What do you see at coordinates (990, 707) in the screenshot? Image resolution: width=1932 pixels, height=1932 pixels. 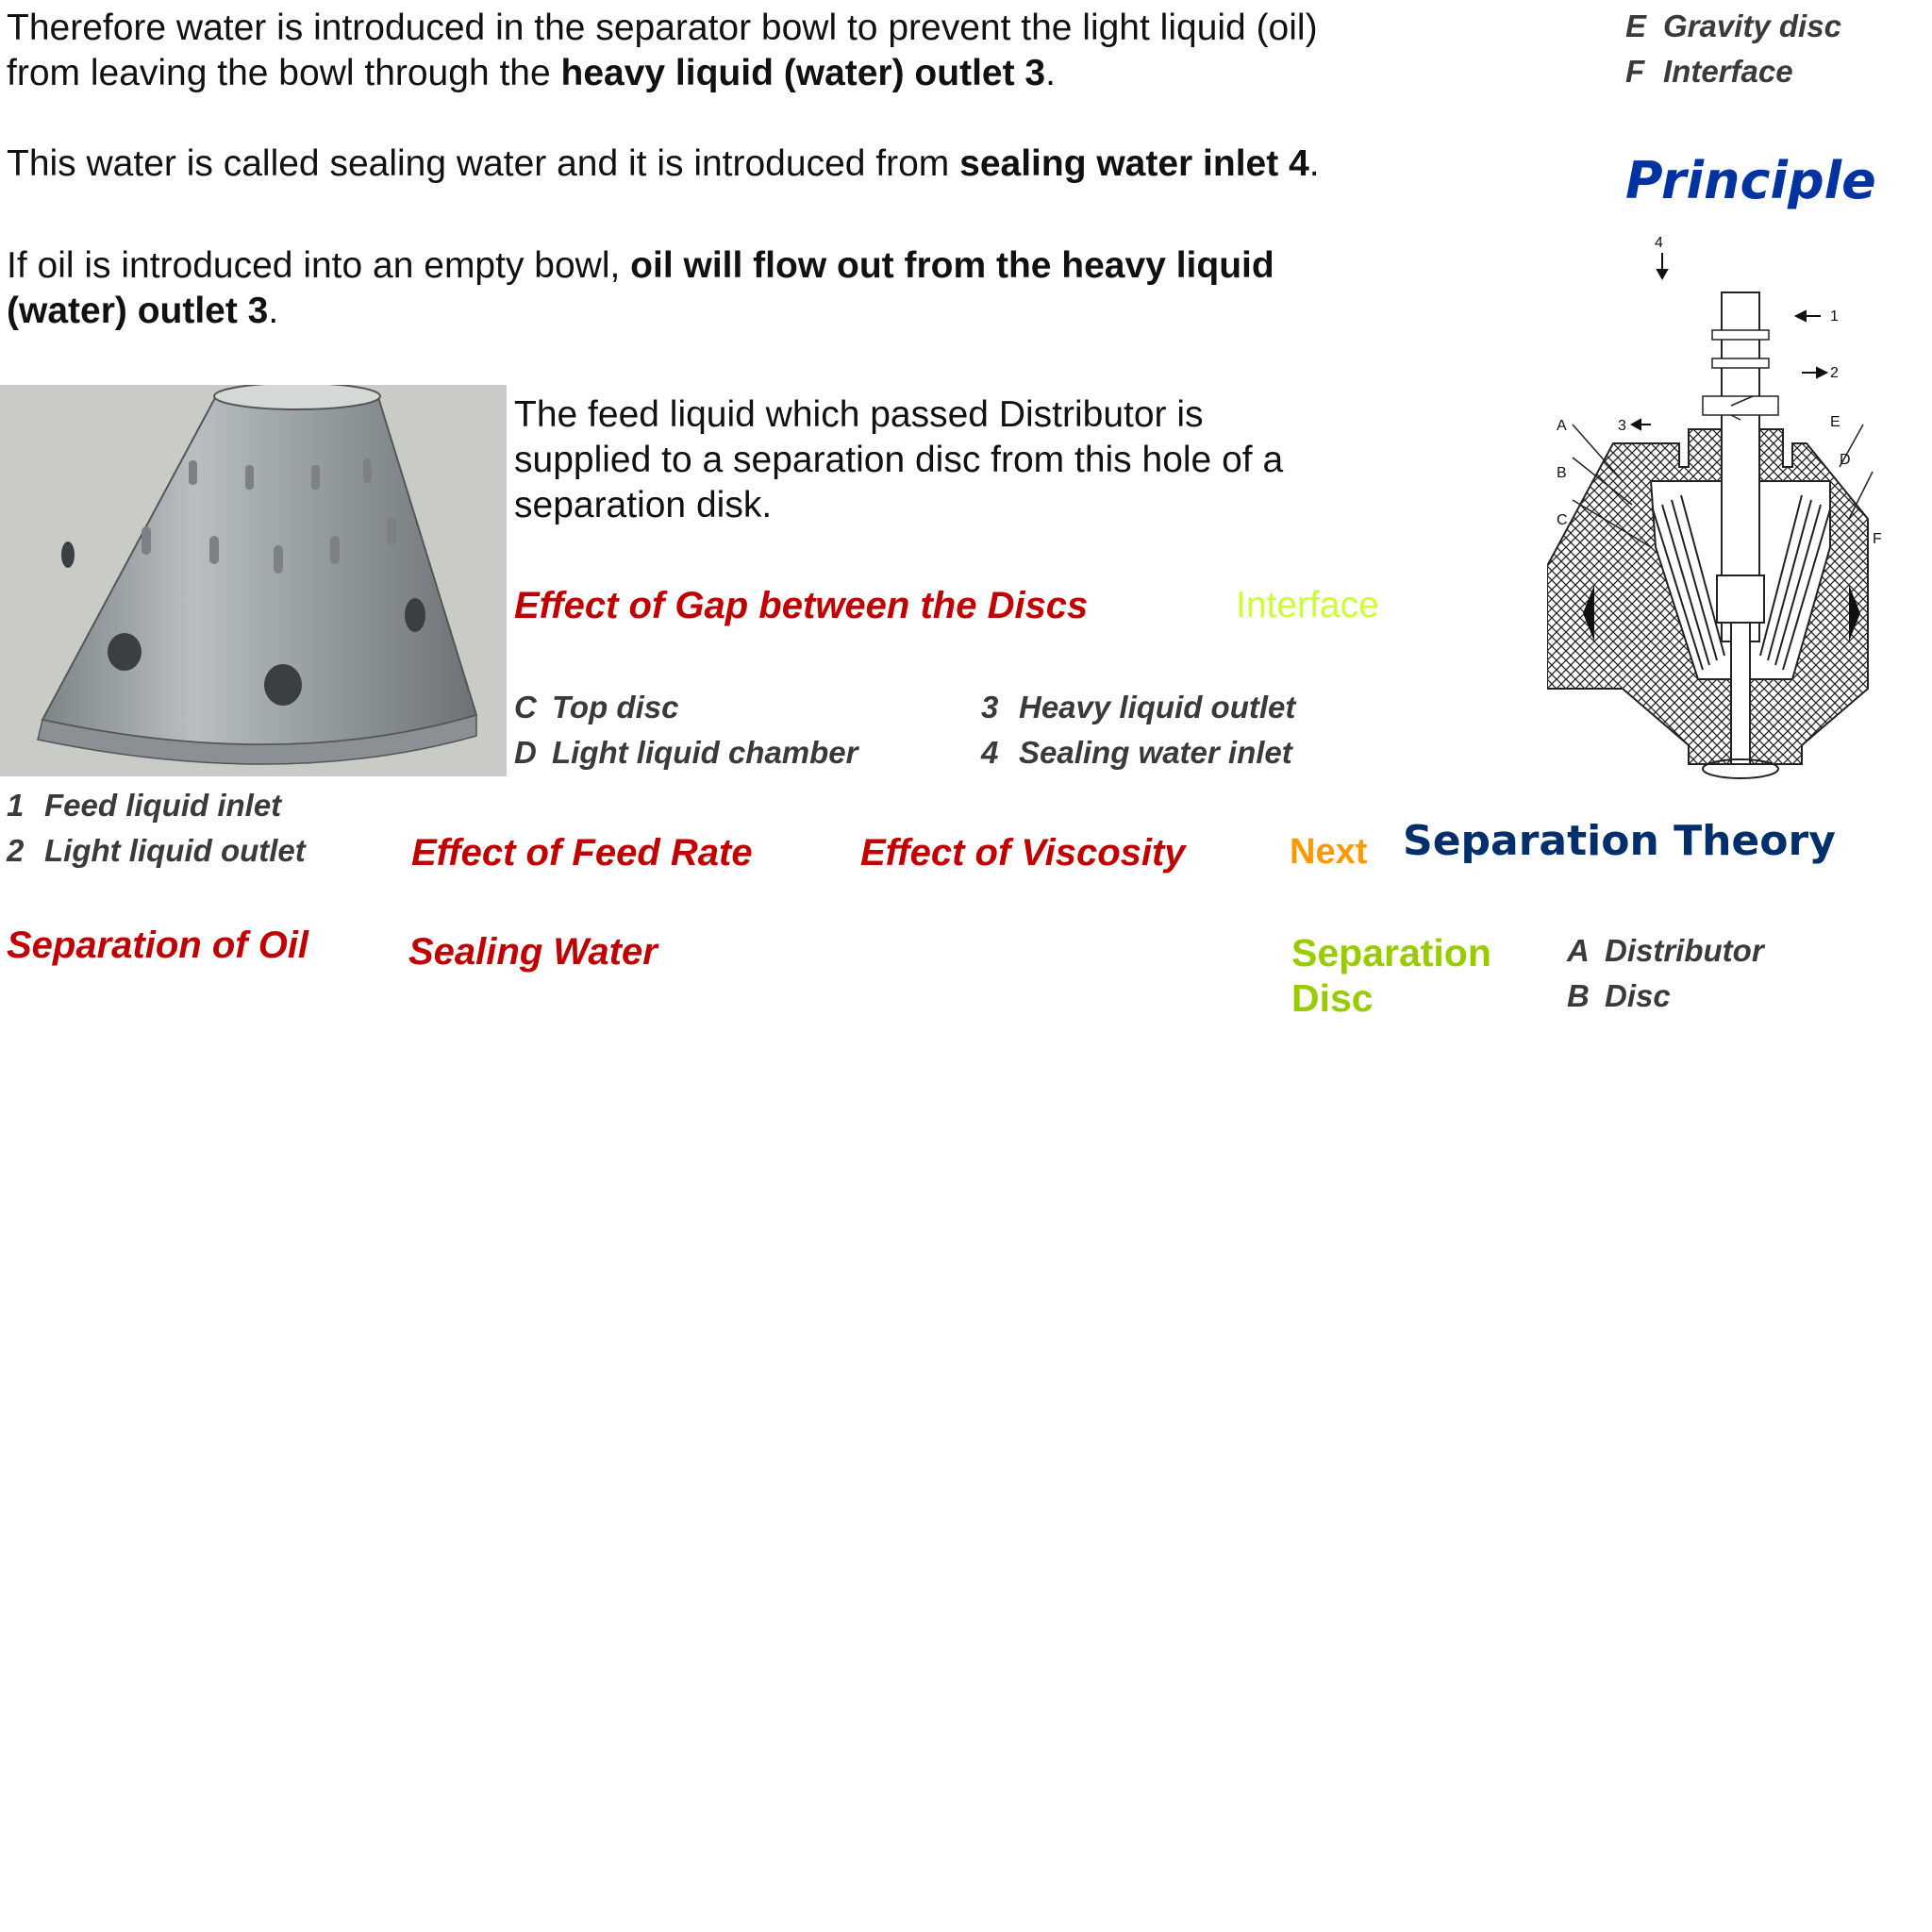 I see `legend-code: 3` at bounding box center [990, 707].